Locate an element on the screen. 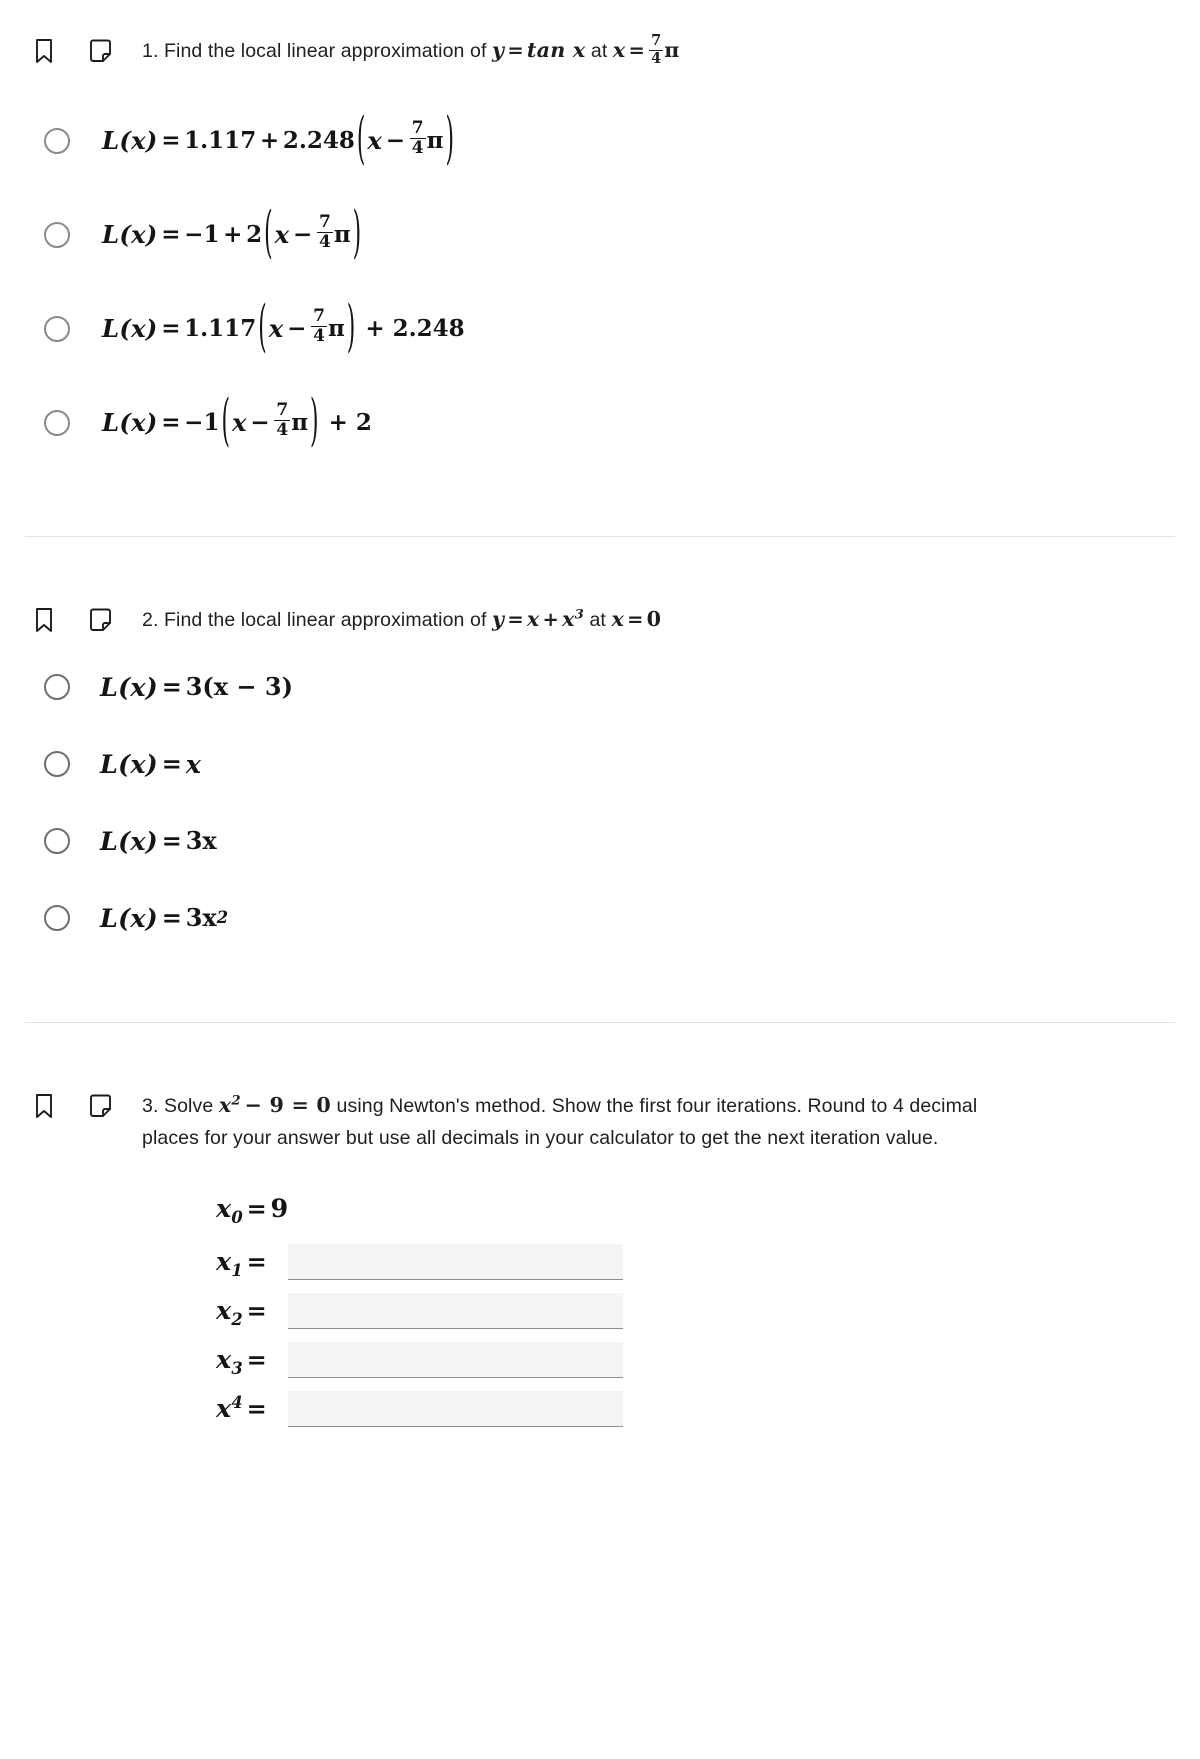 The image size is (1200, 1759). q1-prompt-text: Find the local linear approximation of is located at coordinates (325, 51).